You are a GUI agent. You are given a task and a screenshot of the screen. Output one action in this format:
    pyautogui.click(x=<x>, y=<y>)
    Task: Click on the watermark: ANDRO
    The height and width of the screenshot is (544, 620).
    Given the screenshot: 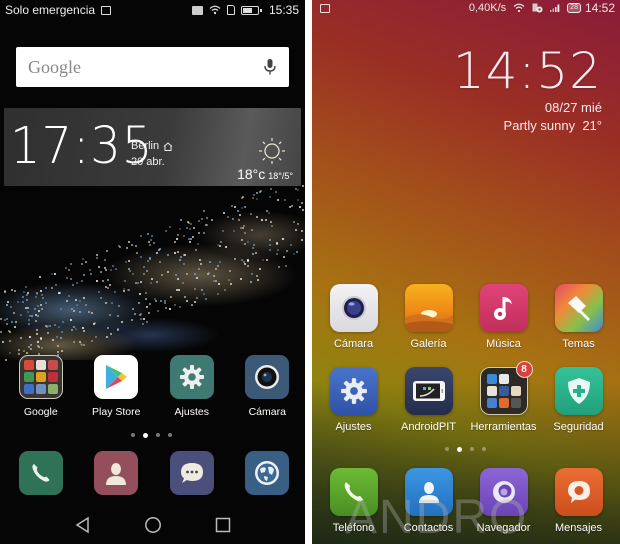 What is the action you would take?
    pyautogui.click(x=437, y=517)
    